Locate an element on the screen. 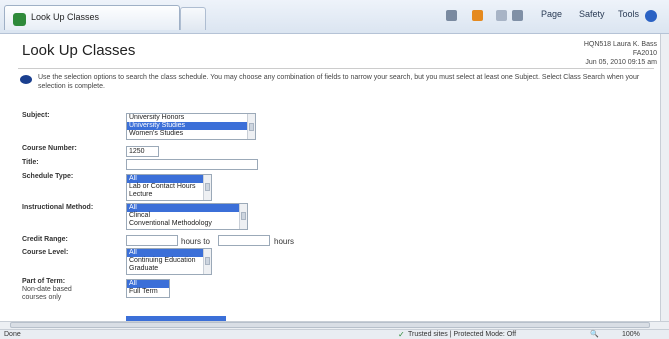  schedule-type-option: All is located at coordinates (169, 179).